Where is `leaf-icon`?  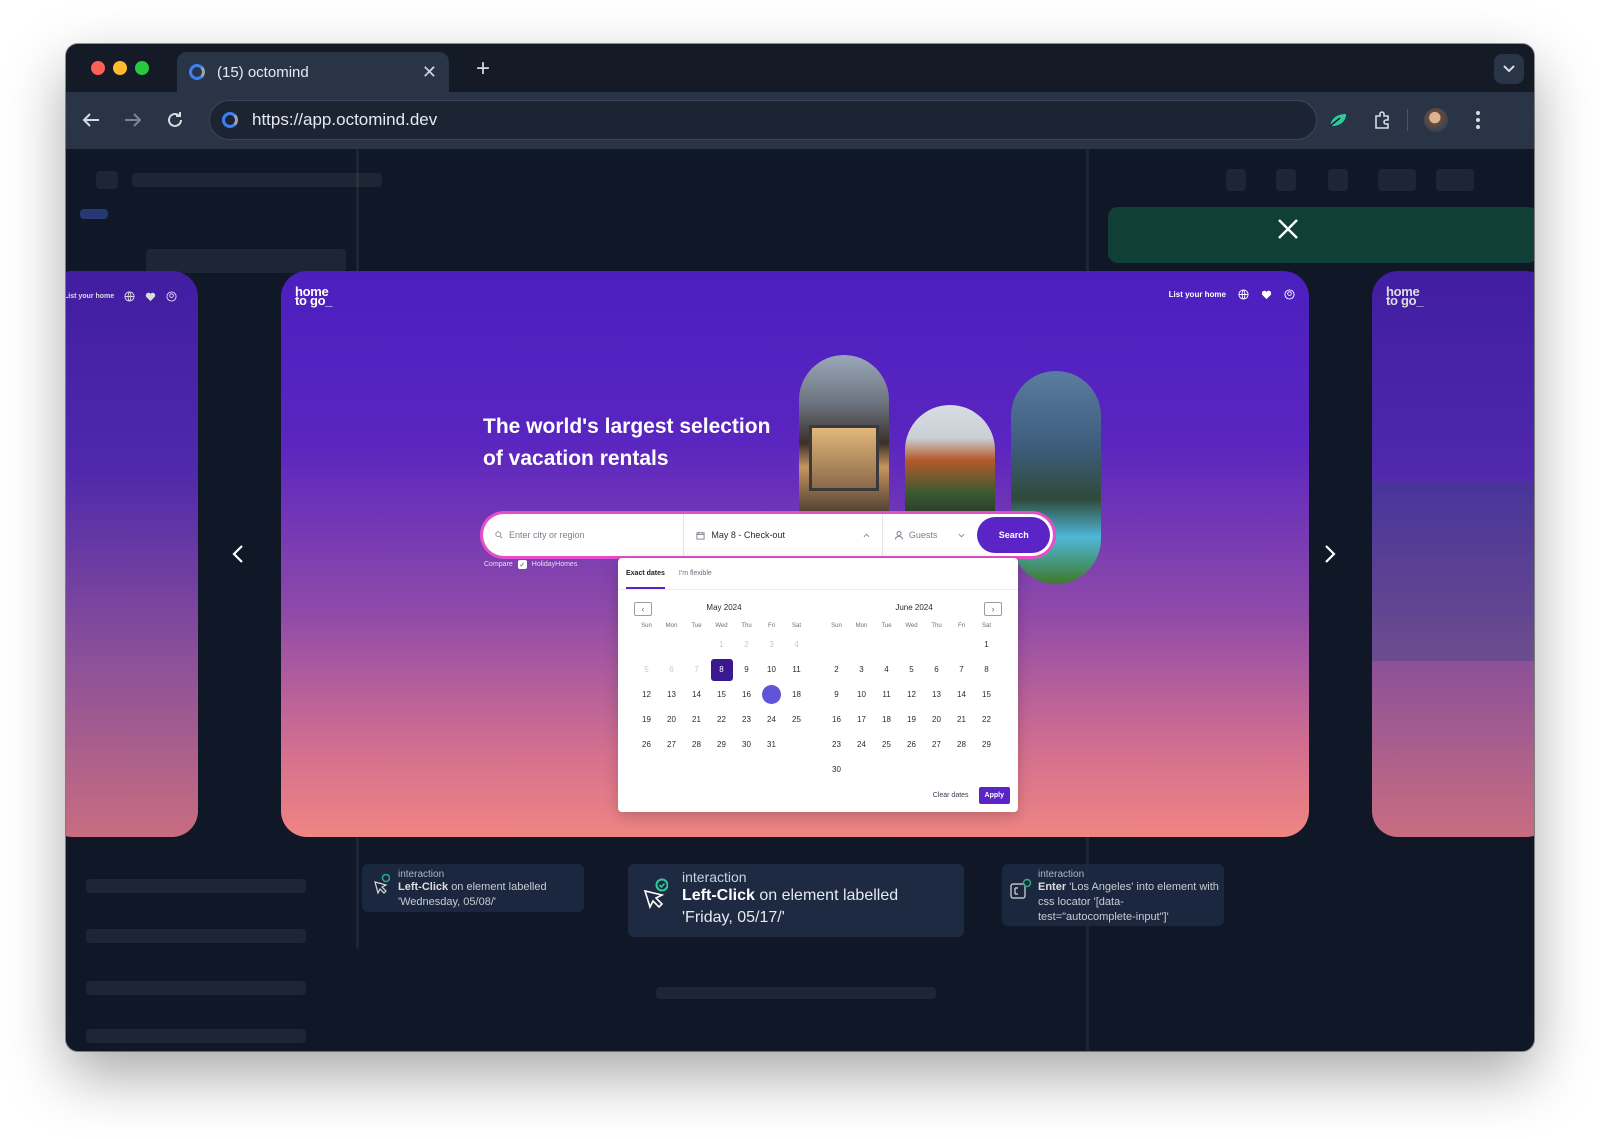
leaf-icon is located at coordinates (1337, 120).